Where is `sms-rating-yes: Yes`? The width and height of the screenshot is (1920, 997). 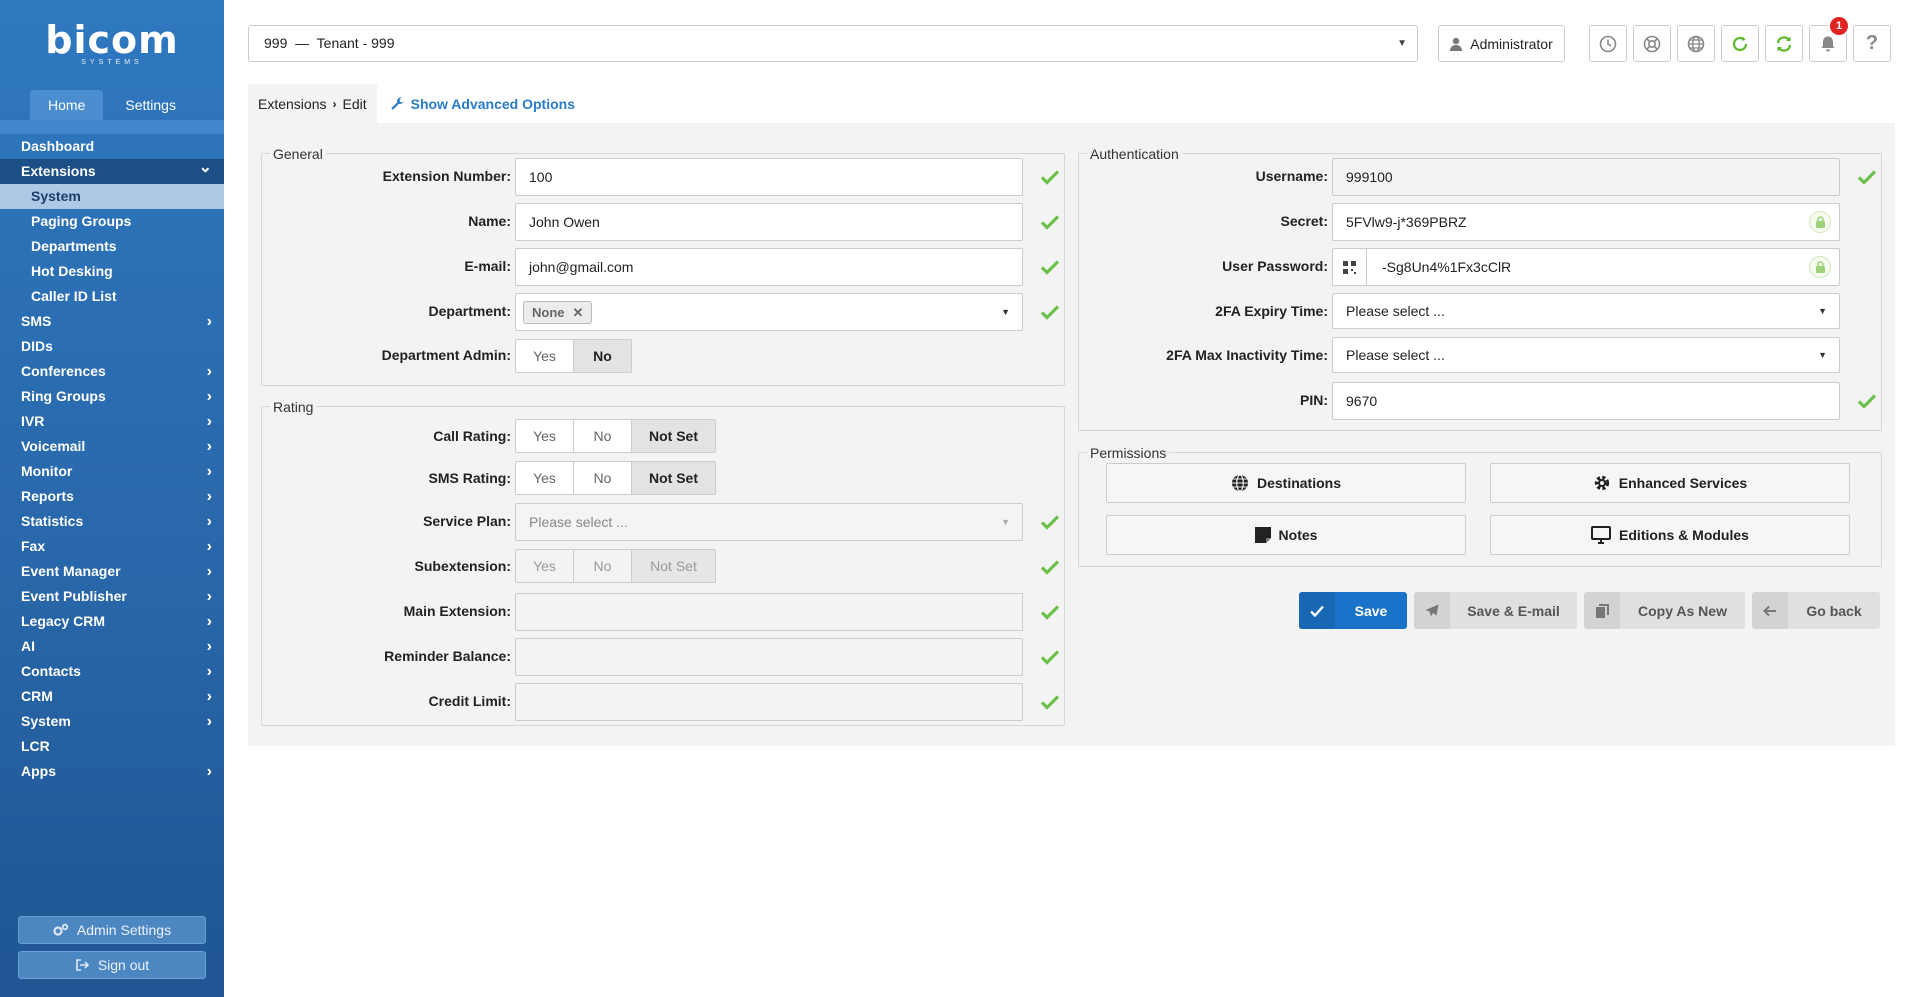 sms-rating-yes: Yes is located at coordinates (545, 478).